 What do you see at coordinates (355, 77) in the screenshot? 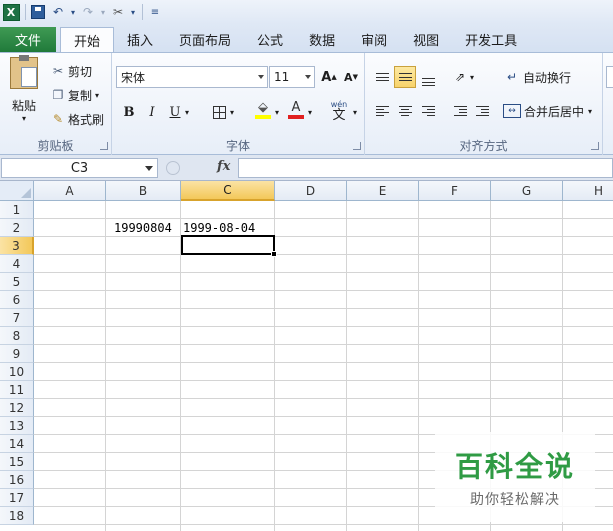
I see `shrink-arrow-icon: ▼` at bounding box center [355, 77].